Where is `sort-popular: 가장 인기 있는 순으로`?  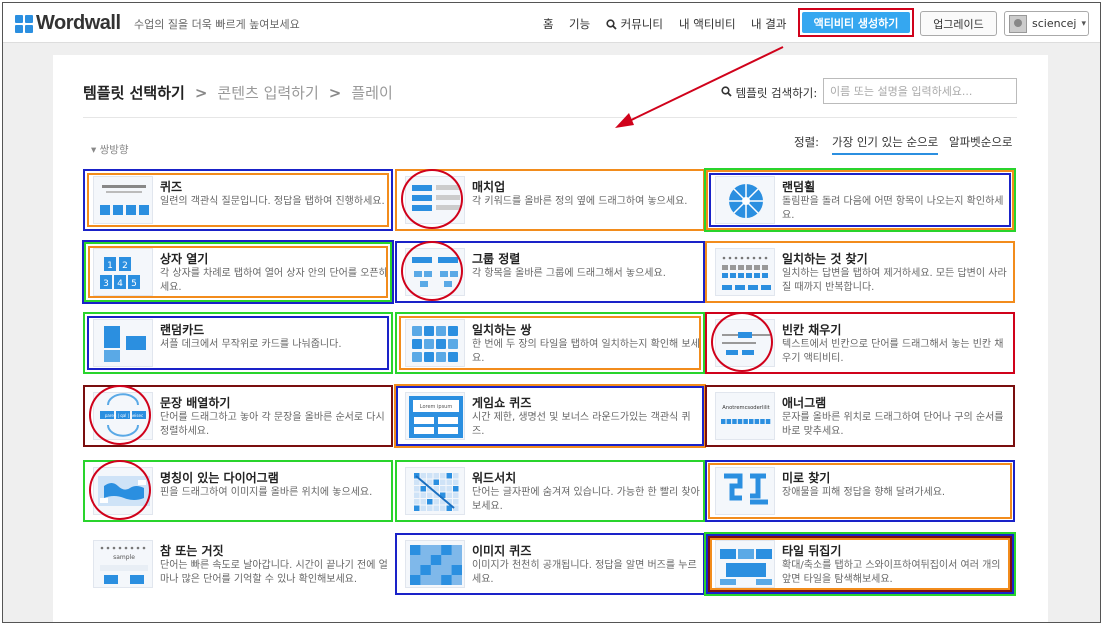 sort-popular: 가장 인기 있는 순으로 is located at coordinates (885, 144).